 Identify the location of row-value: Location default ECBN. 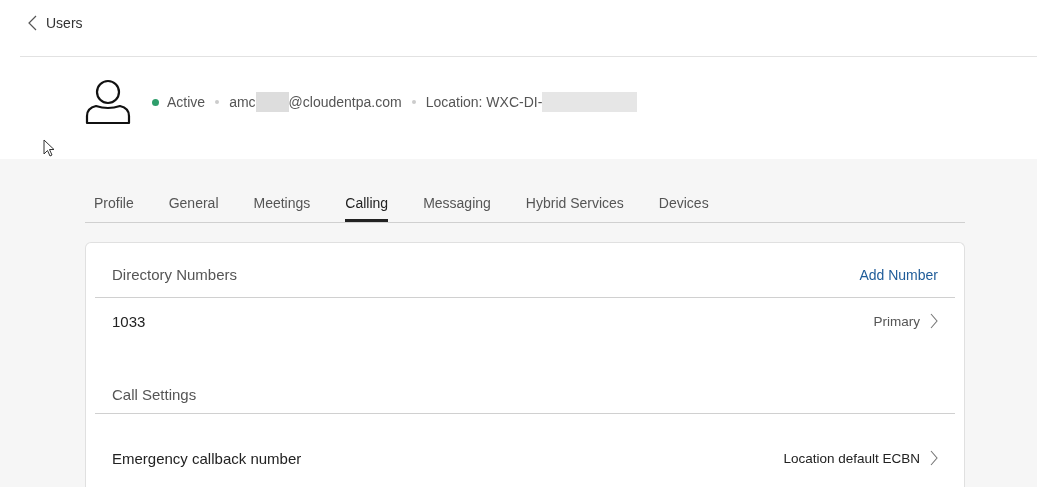
(851, 458).